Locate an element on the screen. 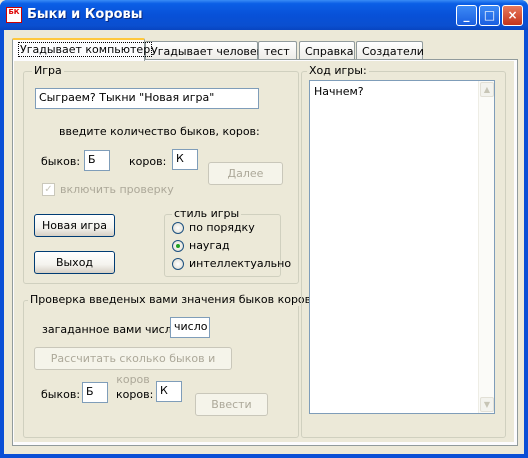 The height and width of the screenshot is (458, 528). cows-input: К is located at coordinates (185, 159).